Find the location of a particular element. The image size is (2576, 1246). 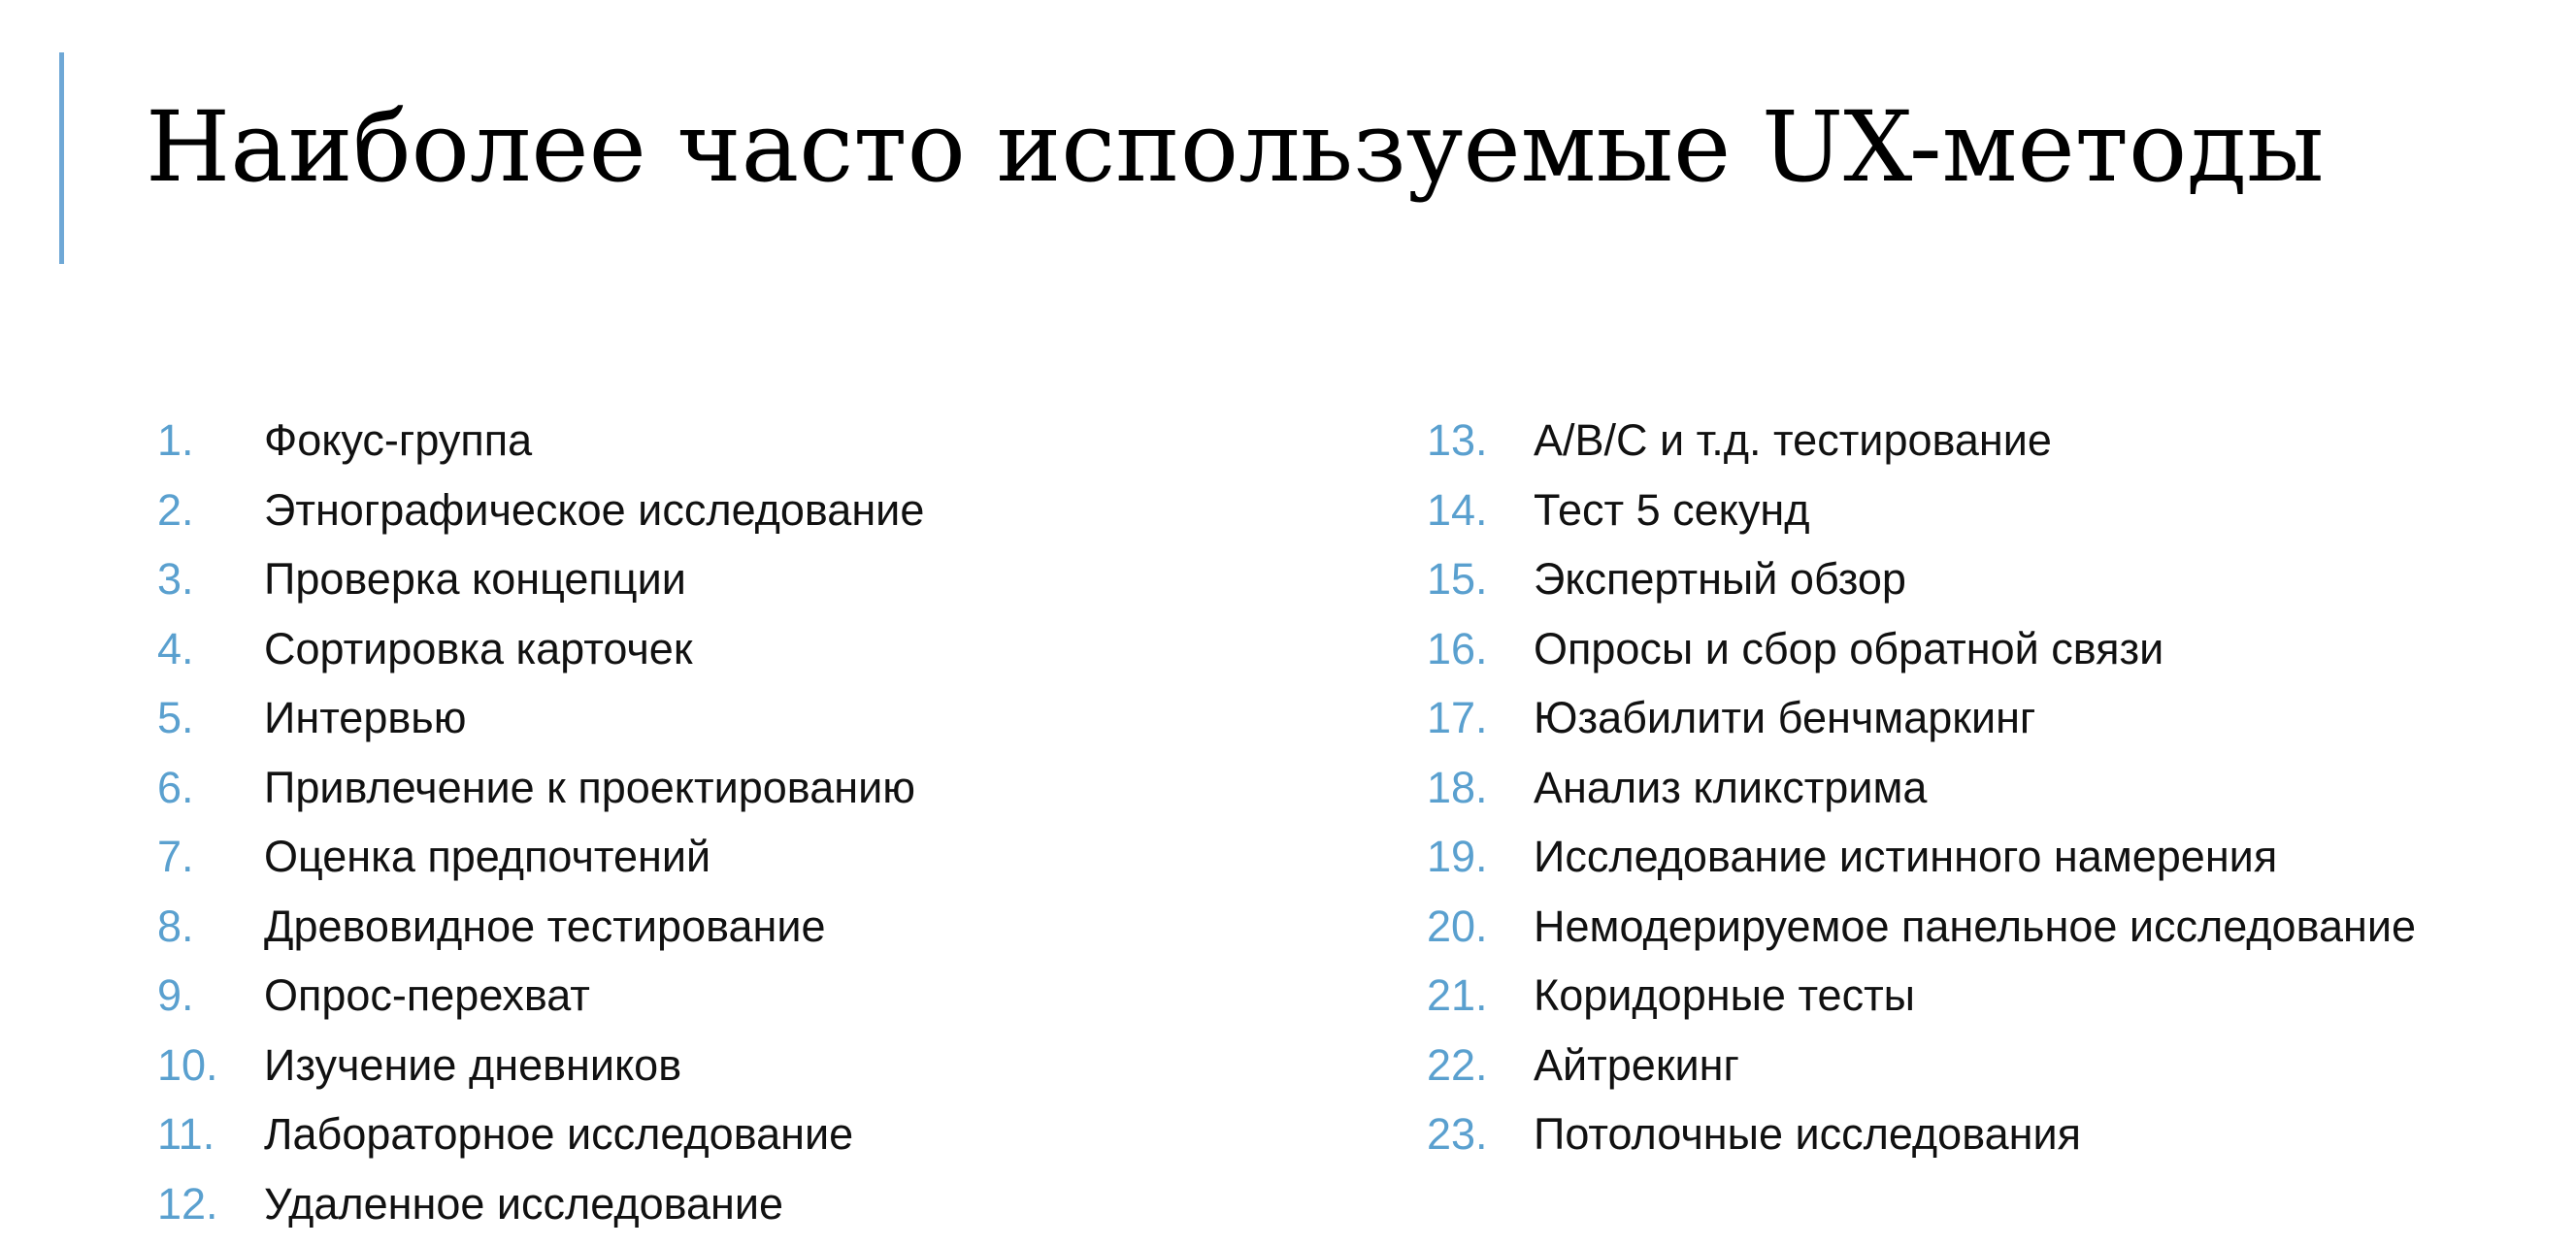

list-item: 5. Интервью is located at coordinates (540, 718).